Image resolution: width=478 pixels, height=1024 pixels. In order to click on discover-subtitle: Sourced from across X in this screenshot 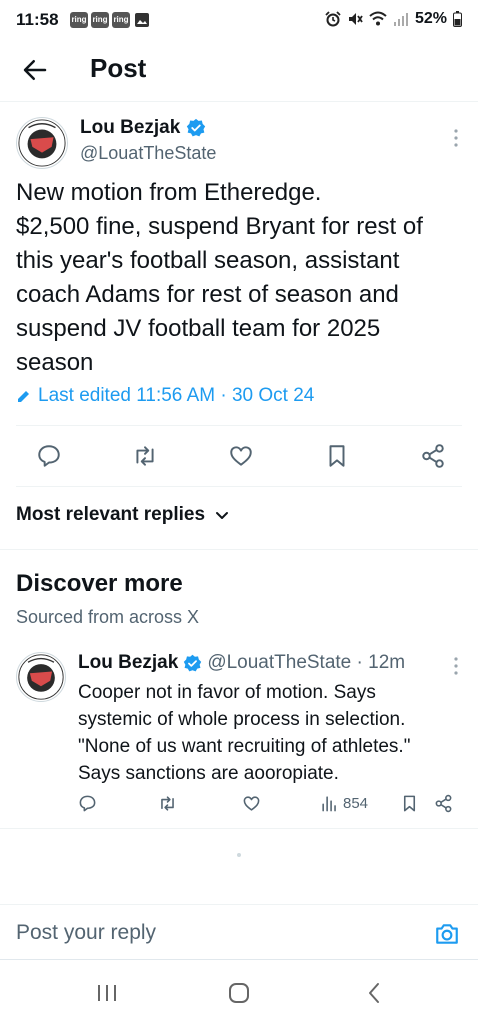, I will do `click(108, 617)`.